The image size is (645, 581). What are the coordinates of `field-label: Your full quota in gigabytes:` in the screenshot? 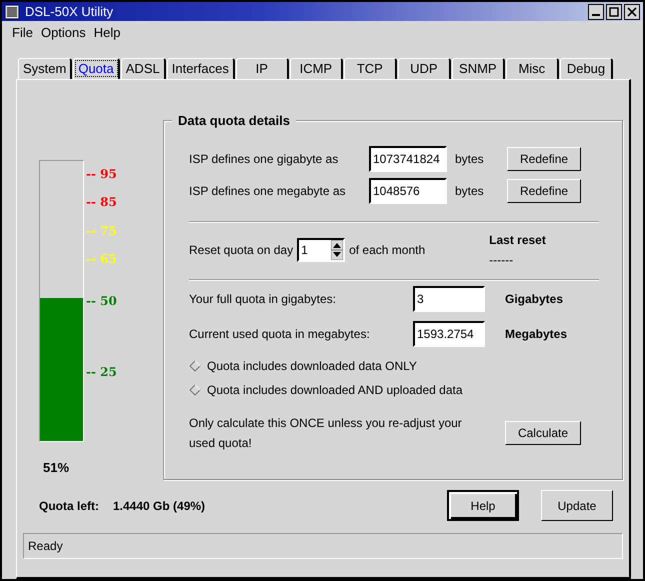 It's located at (263, 299).